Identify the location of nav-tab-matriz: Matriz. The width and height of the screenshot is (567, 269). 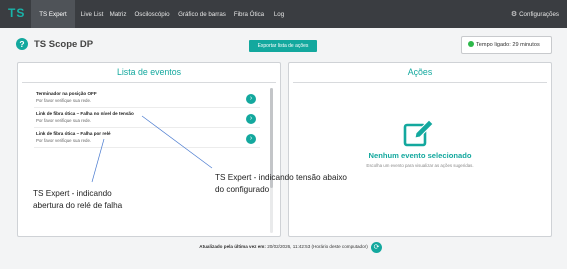
(118, 14).